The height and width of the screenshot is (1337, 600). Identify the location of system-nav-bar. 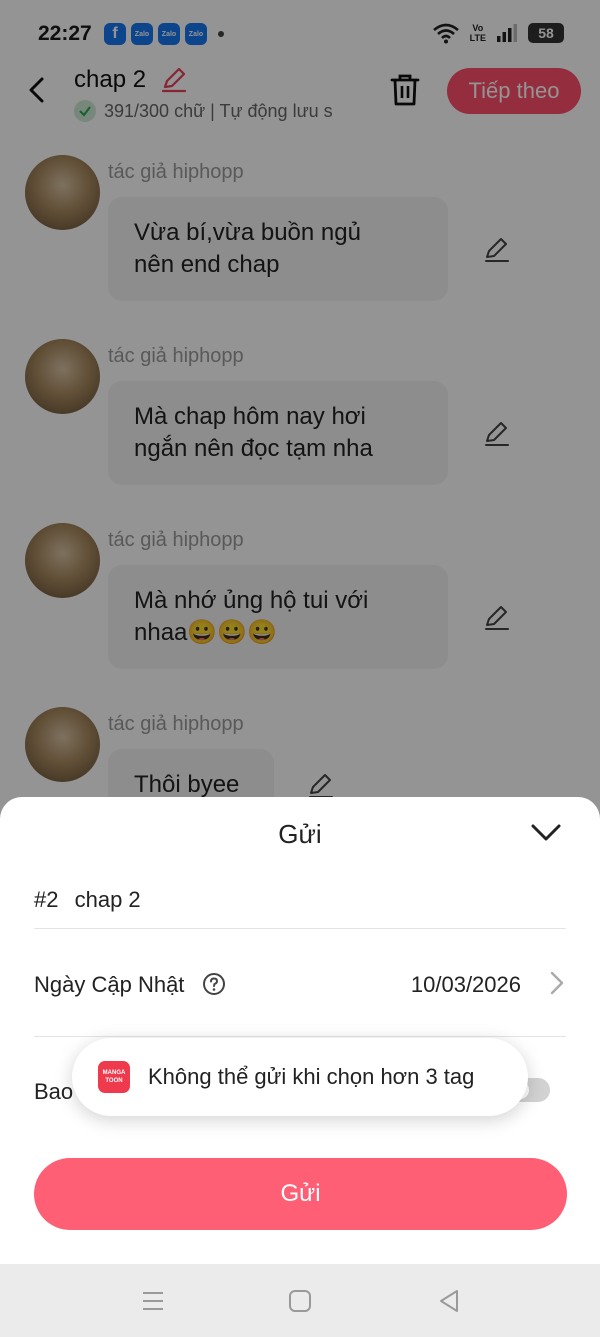
(300, 1300).